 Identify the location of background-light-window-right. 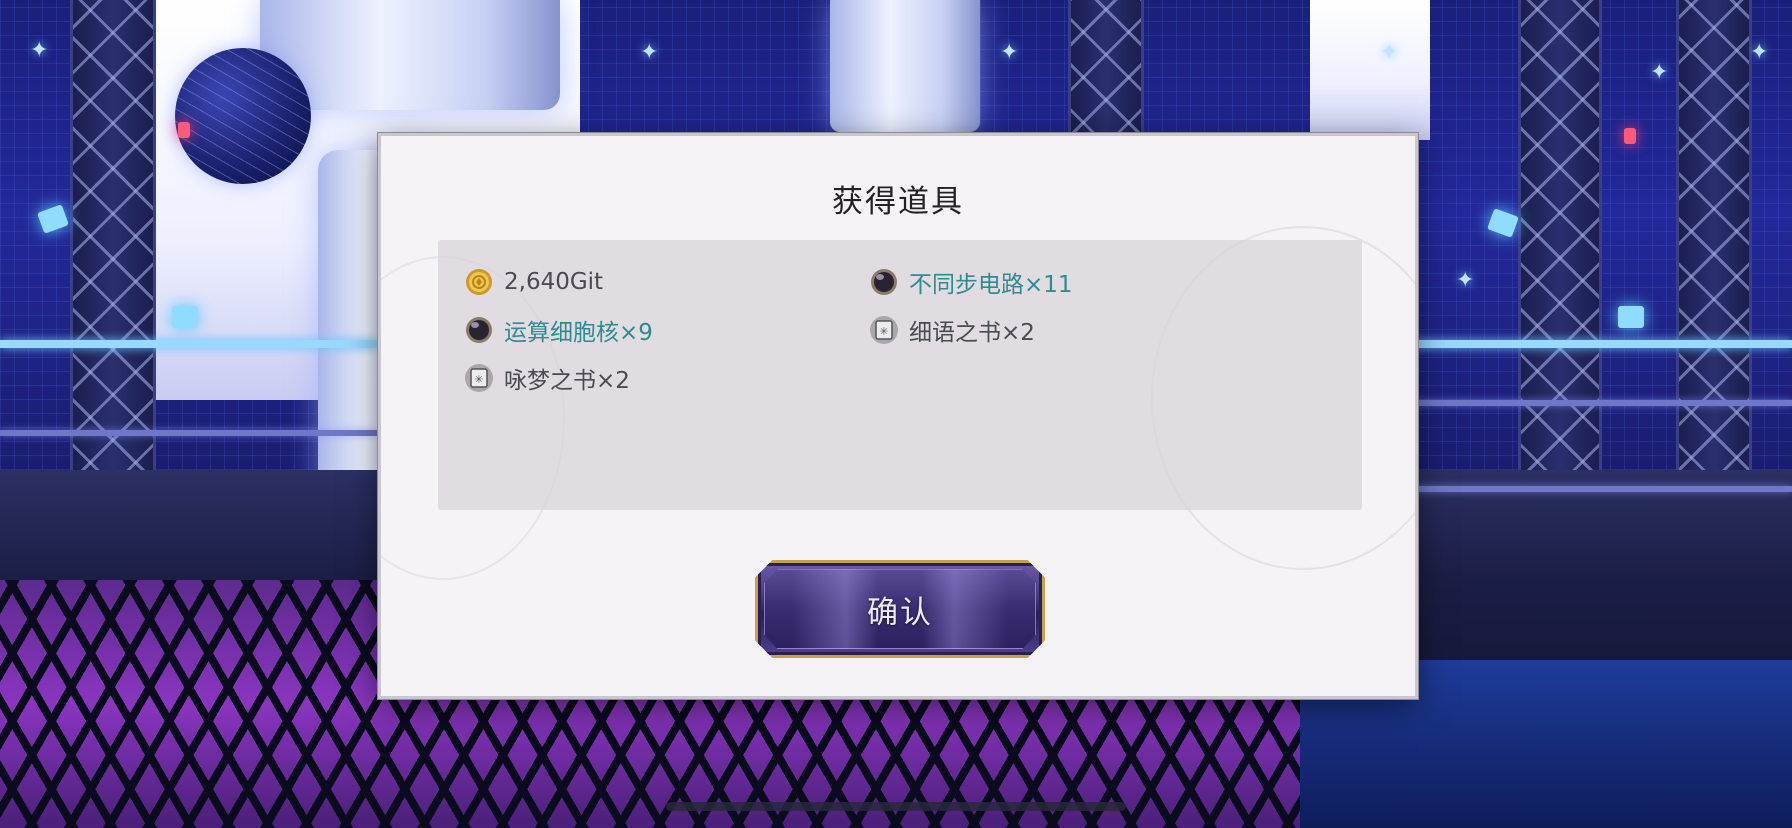
(1370, 70).